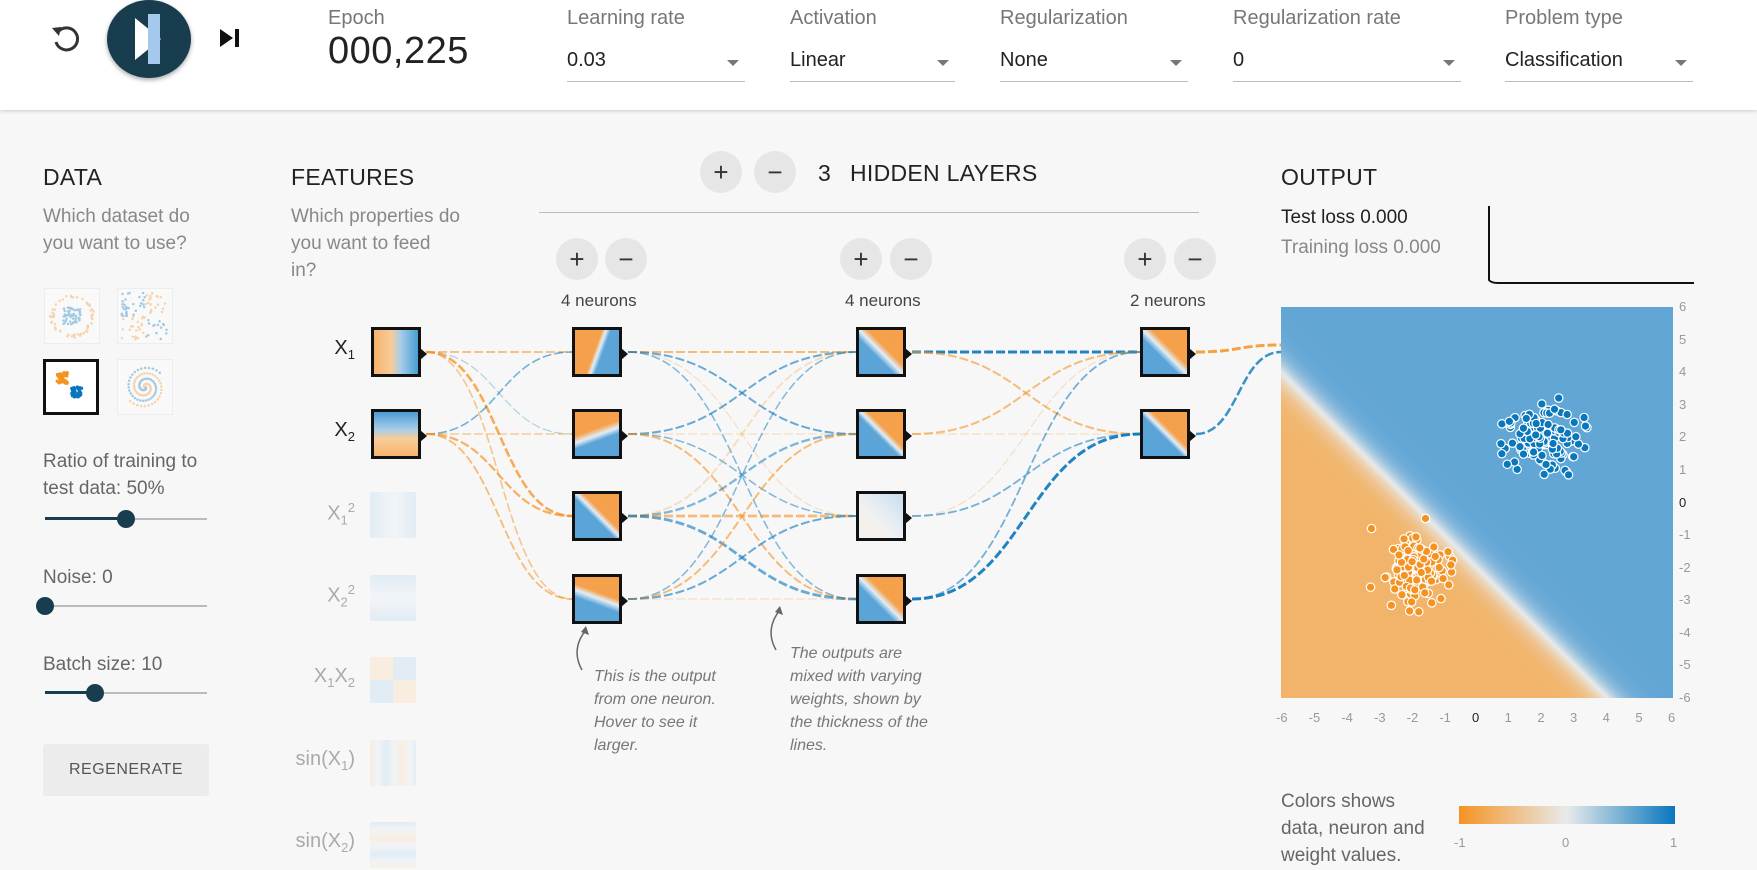  What do you see at coordinates (325, 842) in the screenshot?
I see `feature-label-sin-x2: sin(X2)` at bounding box center [325, 842].